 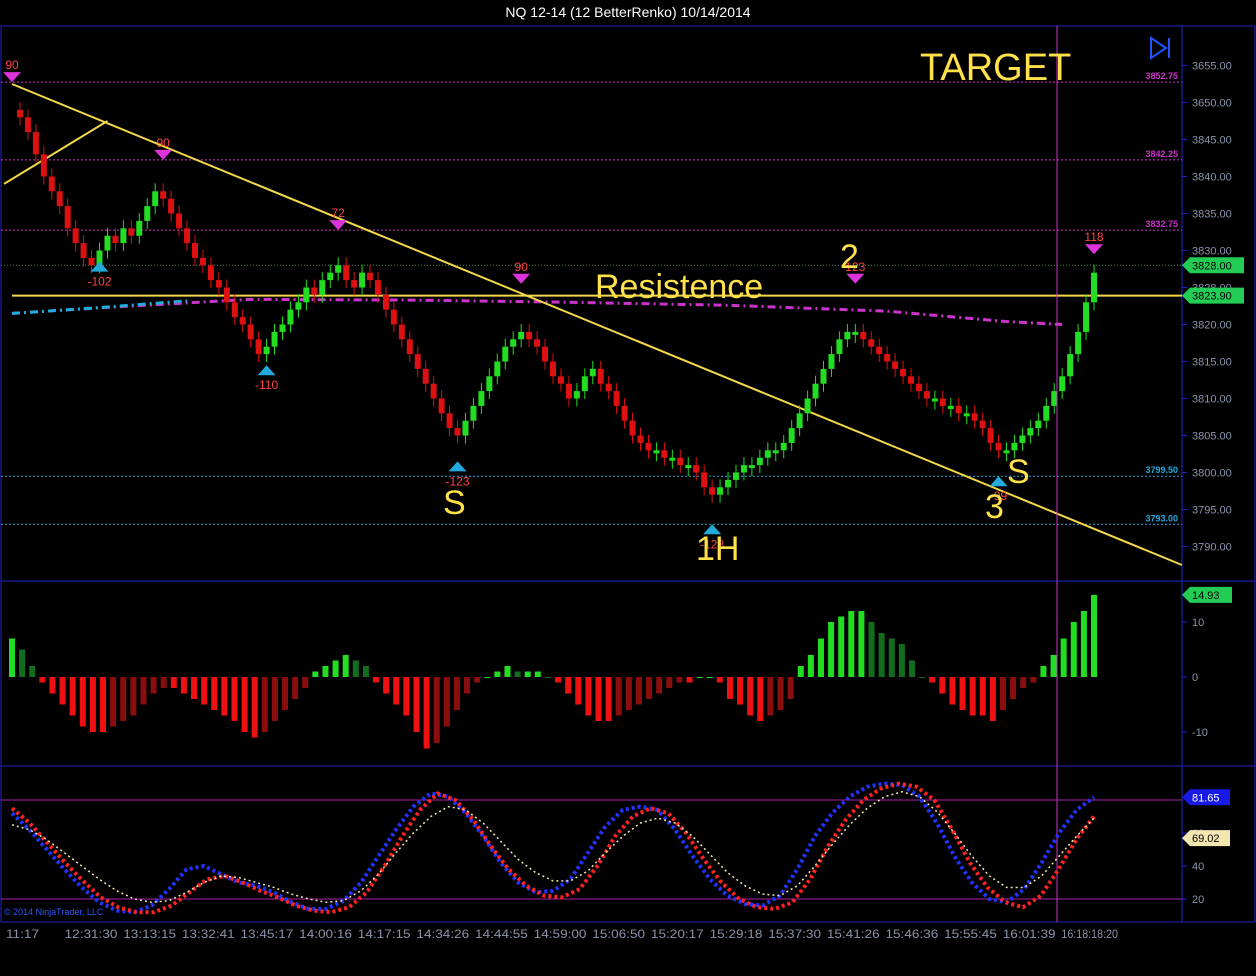 What do you see at coordinates (677, 934) in the screenshot?
I see `time-label: 15:20:17` at bounding box center [677, 934].